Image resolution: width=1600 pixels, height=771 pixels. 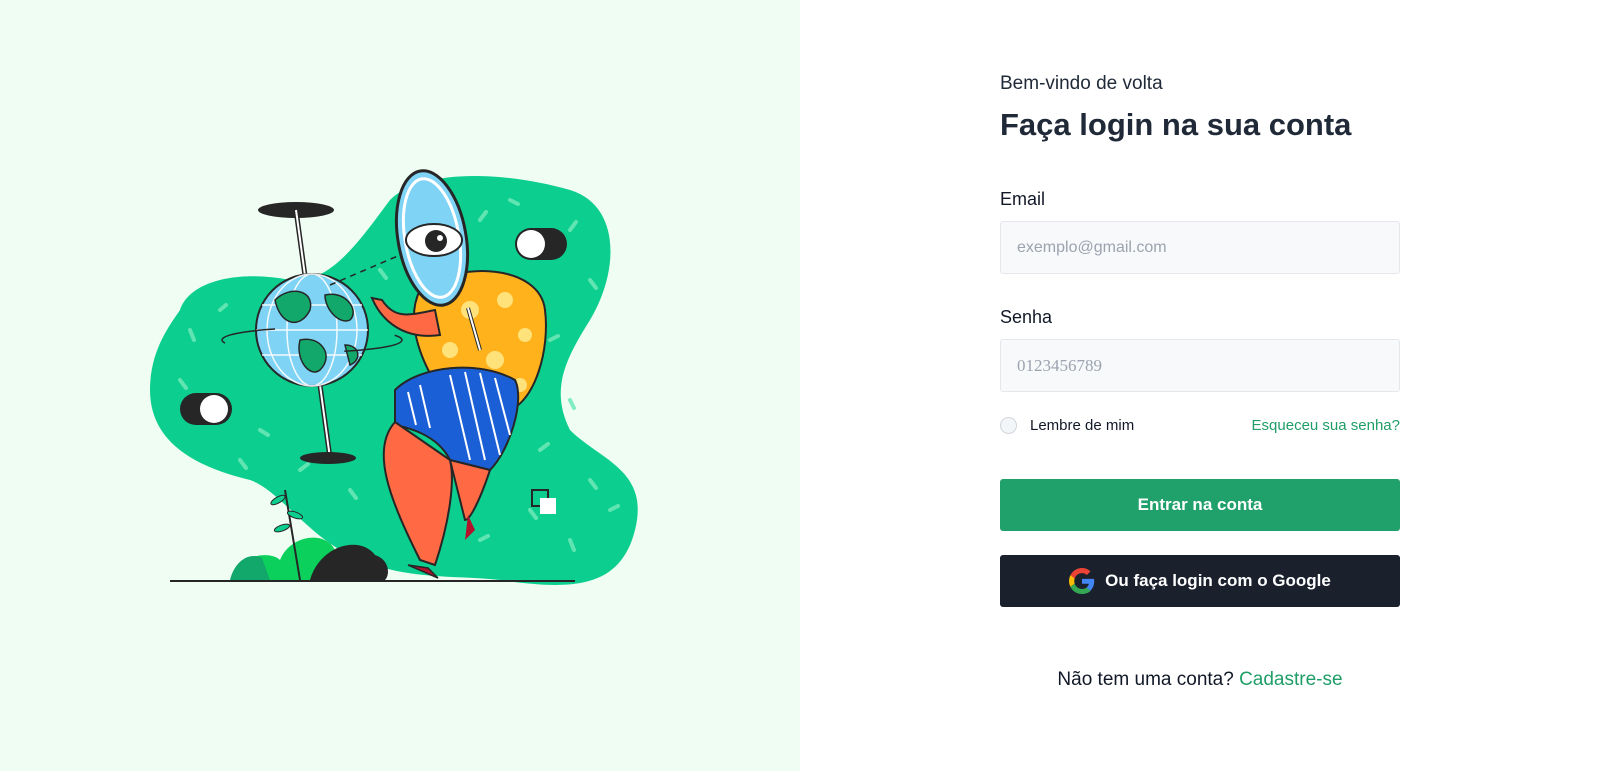 I want to click on google-icon, so click(x=1082, y=581).